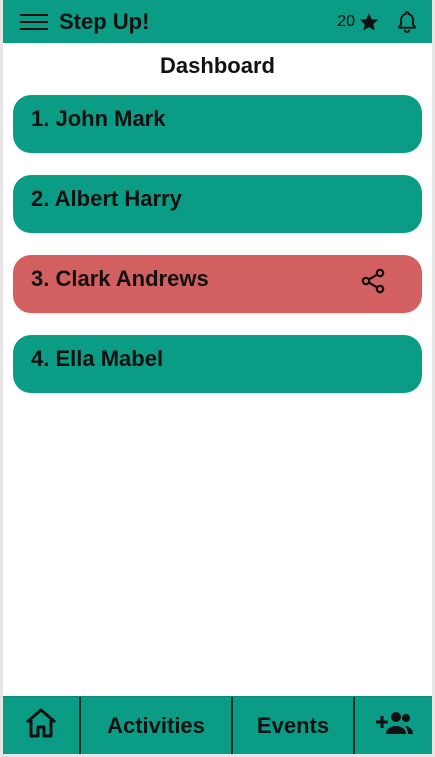 This screenshot has width=435, height=757. Describe the element at coordinates (34, 22) in the screenshot. I see `menu-icon` at that location.